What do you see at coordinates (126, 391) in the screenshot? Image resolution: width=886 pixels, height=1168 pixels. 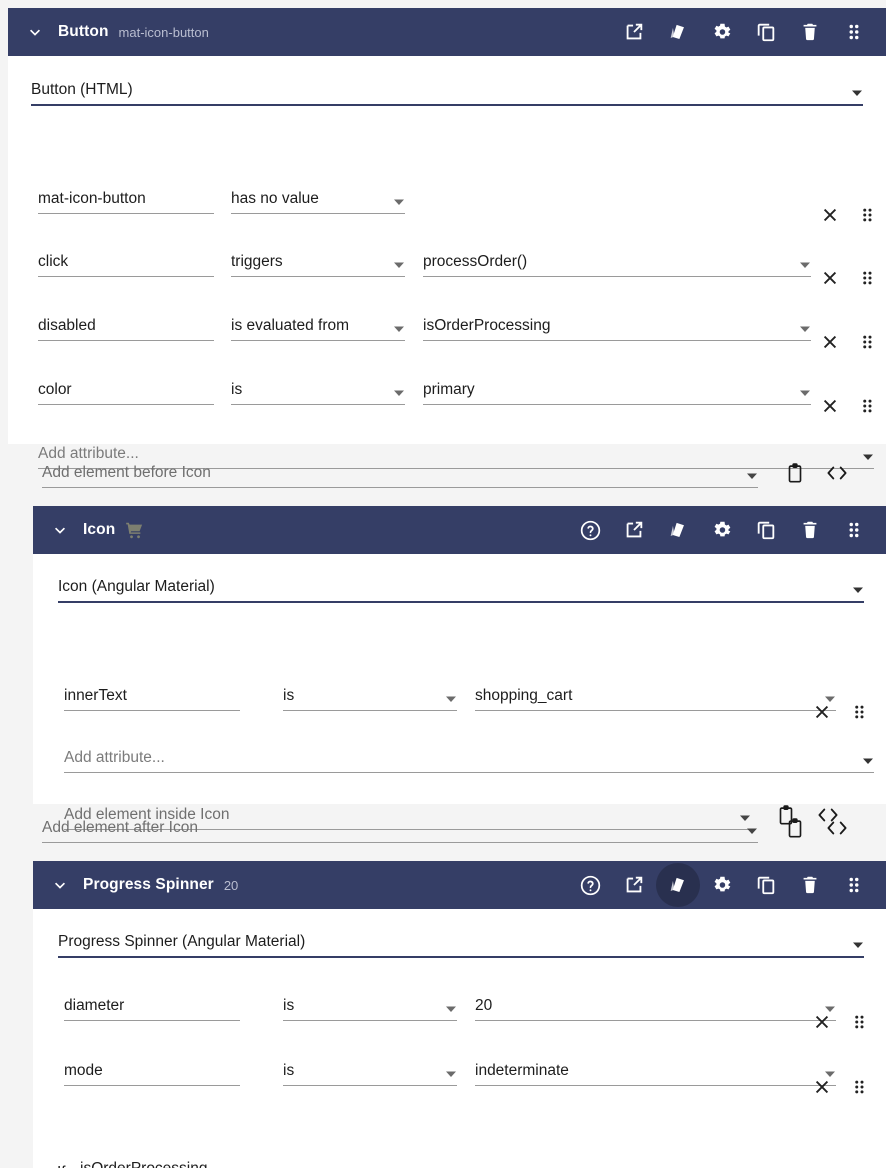 I see `attribute-name-field: color` at bounding box center [126, 391].